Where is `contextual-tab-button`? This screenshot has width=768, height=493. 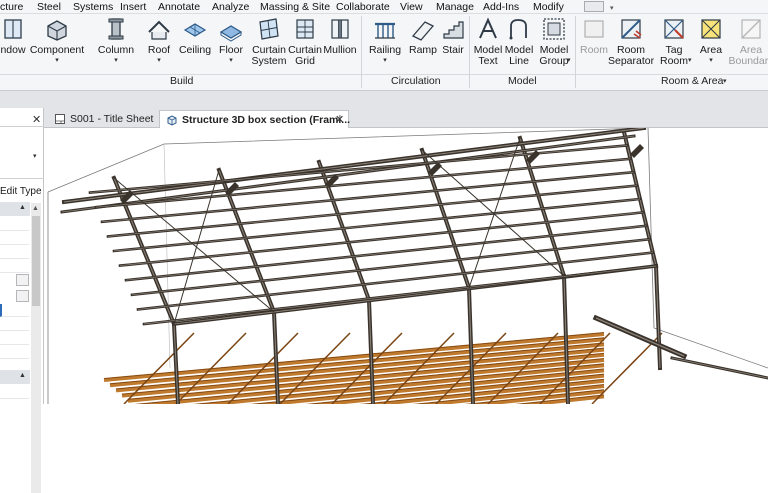 contextual-tab-button is located at coordinates (594, 6).